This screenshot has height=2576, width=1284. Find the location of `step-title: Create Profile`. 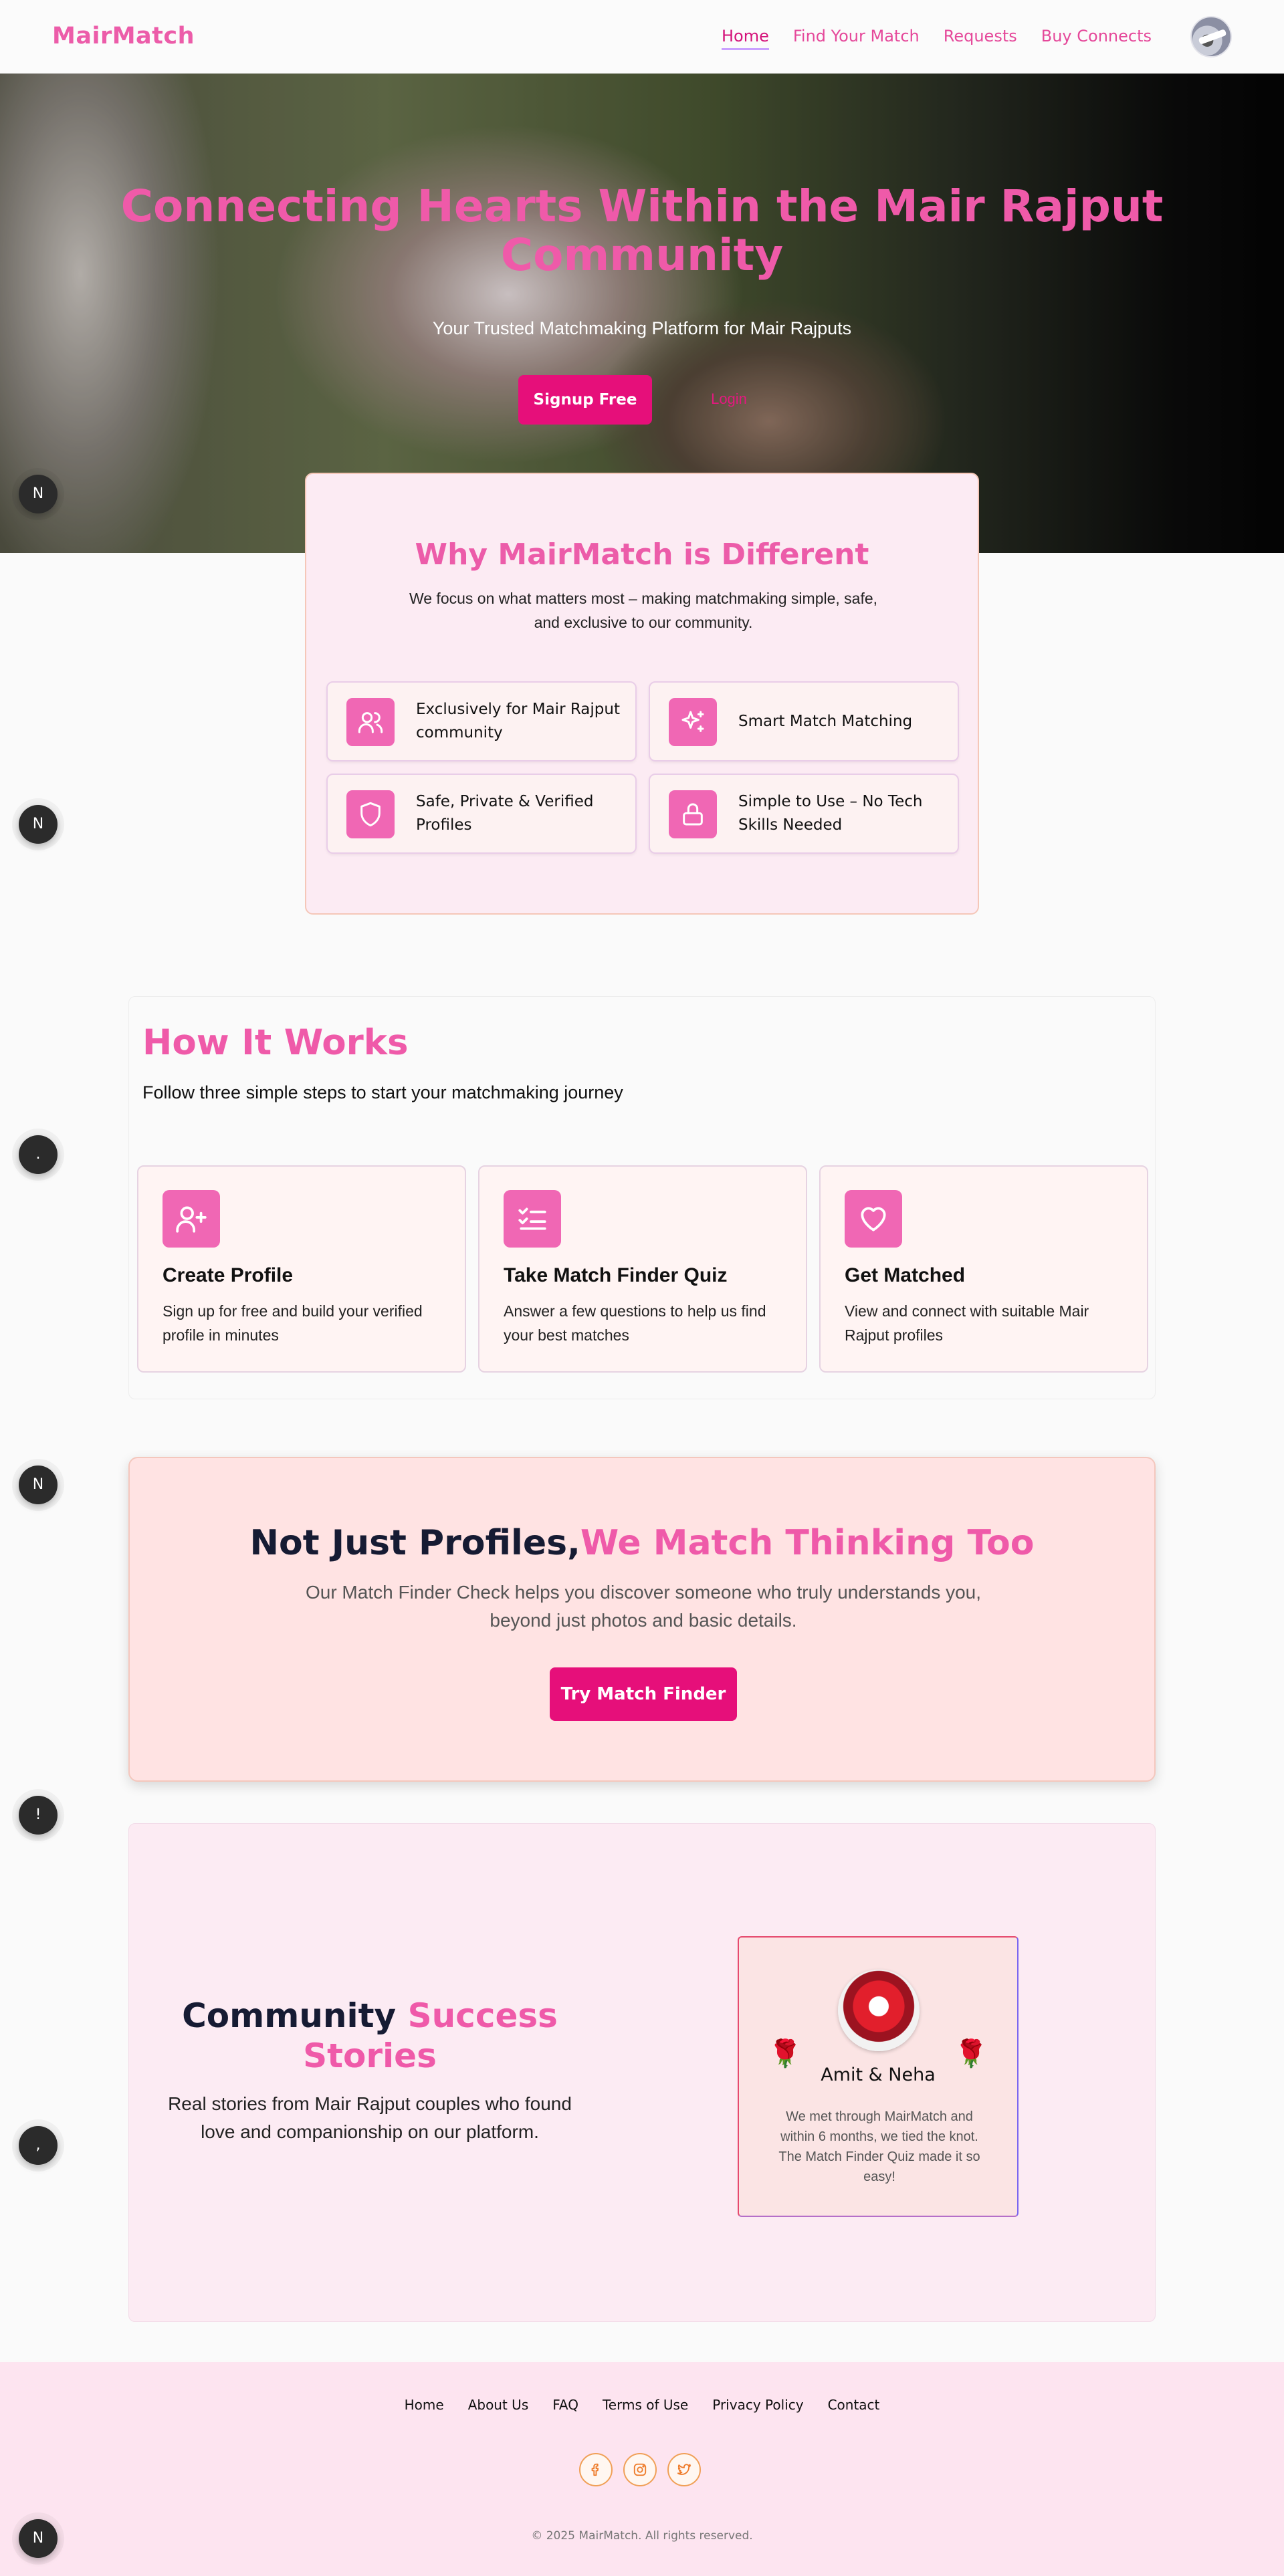

step-title: Create Profile is located at coordinates (228, 1275).